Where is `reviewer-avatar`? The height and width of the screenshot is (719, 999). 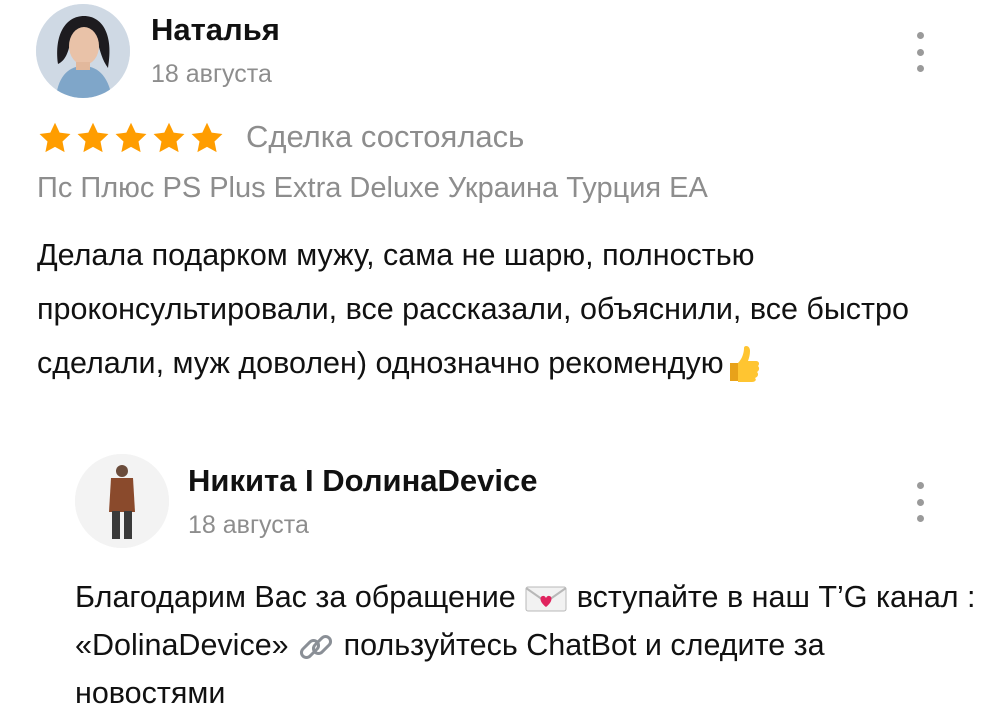 reviewer-avatar is located at coordinates (83, 51).